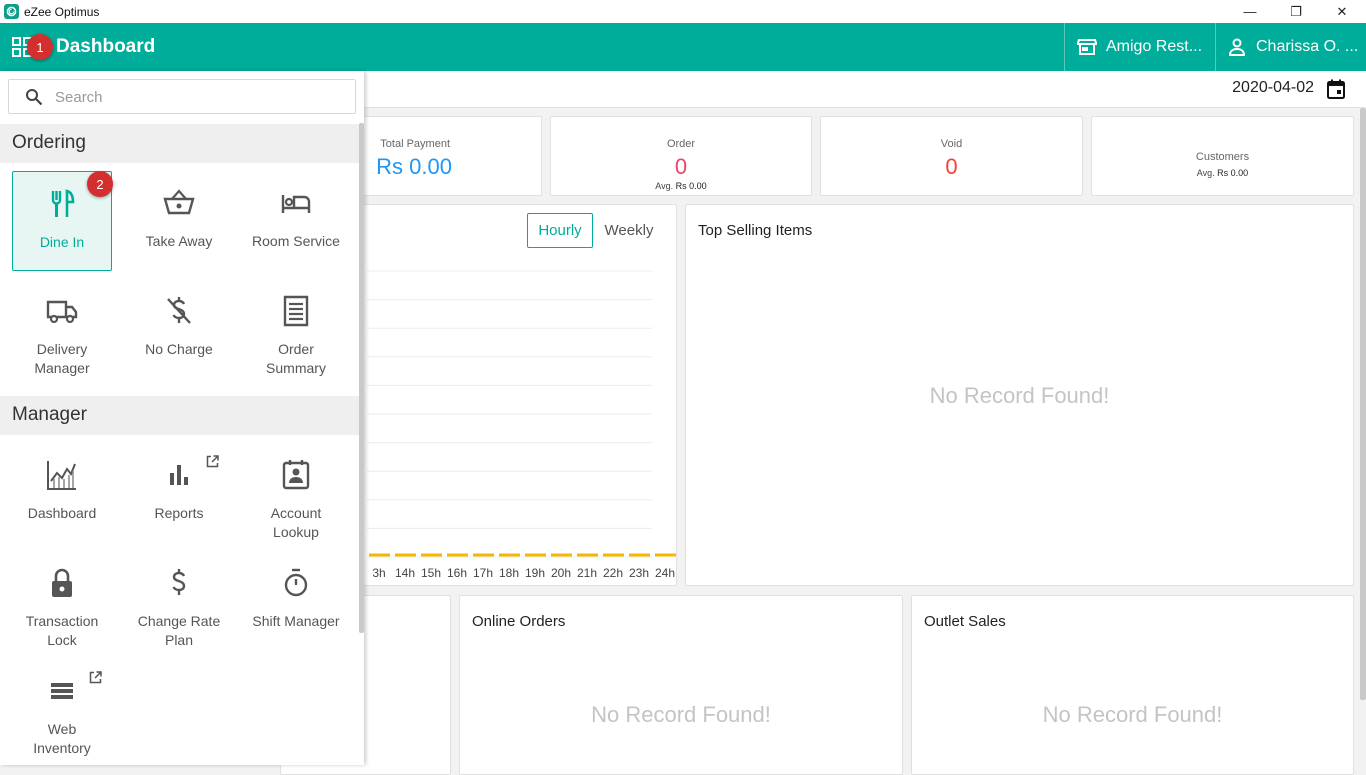 Image resolution: width=1366 pixels, height=775 pixels. Describe the element at coordinates (296, 311) in the screenshot. I see `receipt-icon` at that location.